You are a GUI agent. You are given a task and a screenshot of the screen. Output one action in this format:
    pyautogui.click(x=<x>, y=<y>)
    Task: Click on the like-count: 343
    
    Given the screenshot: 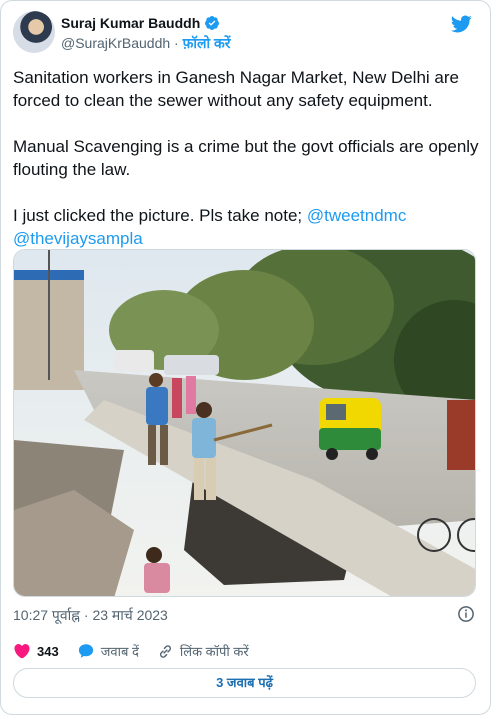 What is the action you would take?
    pyautogui.click(x=48, y=651)
    